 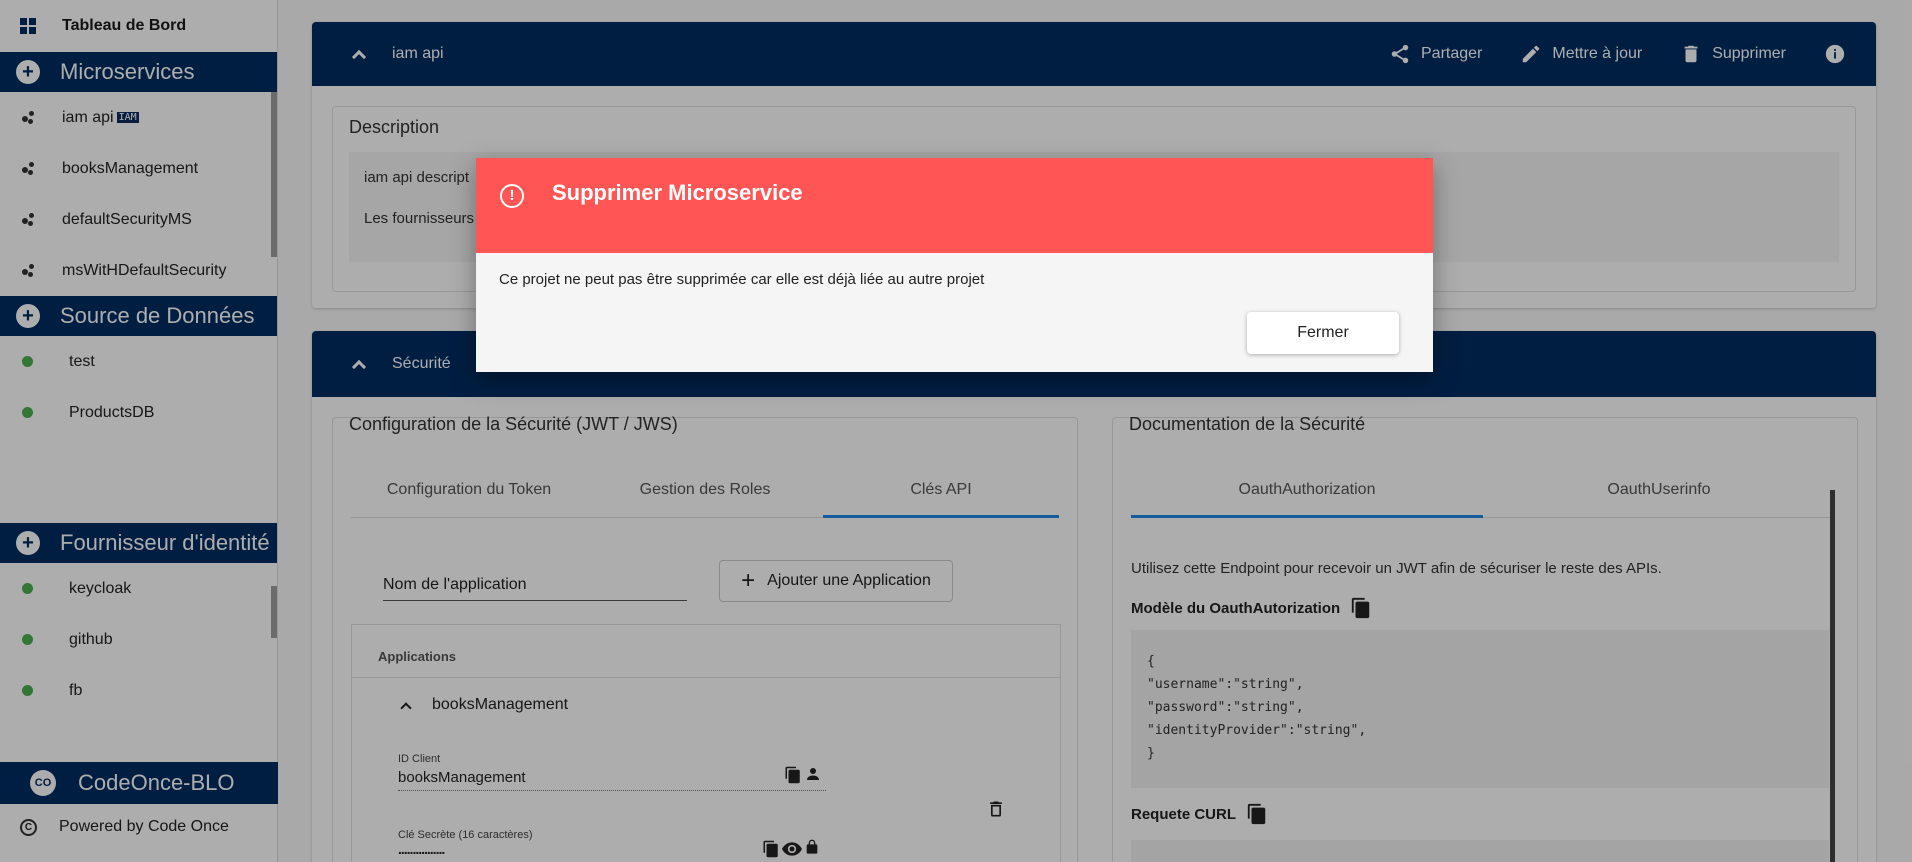 What do you see at coordinates (677, 192) in the screenshot?
I see `dialog-title: Supprimer Microservice` at bounding box center [677, 192].